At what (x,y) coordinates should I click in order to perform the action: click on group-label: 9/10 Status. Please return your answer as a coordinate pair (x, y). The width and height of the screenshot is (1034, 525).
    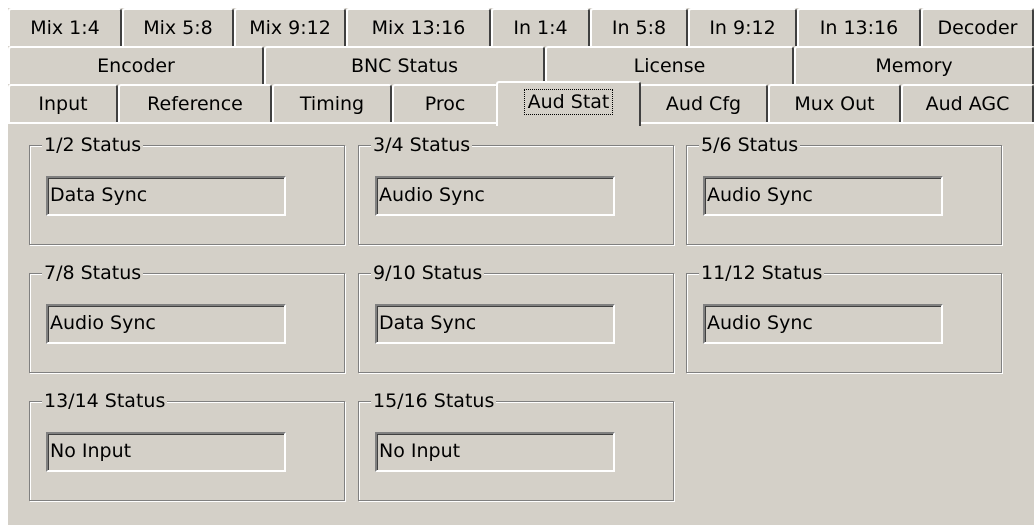
    Looking at the image, I should click on (428, 273).